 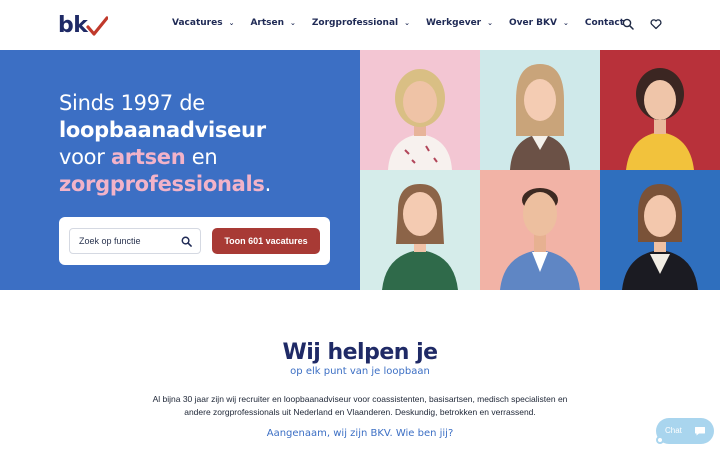 I want to click on nav-item-over-bkv: Over BKV ⌄, so click(x=539, y=23).